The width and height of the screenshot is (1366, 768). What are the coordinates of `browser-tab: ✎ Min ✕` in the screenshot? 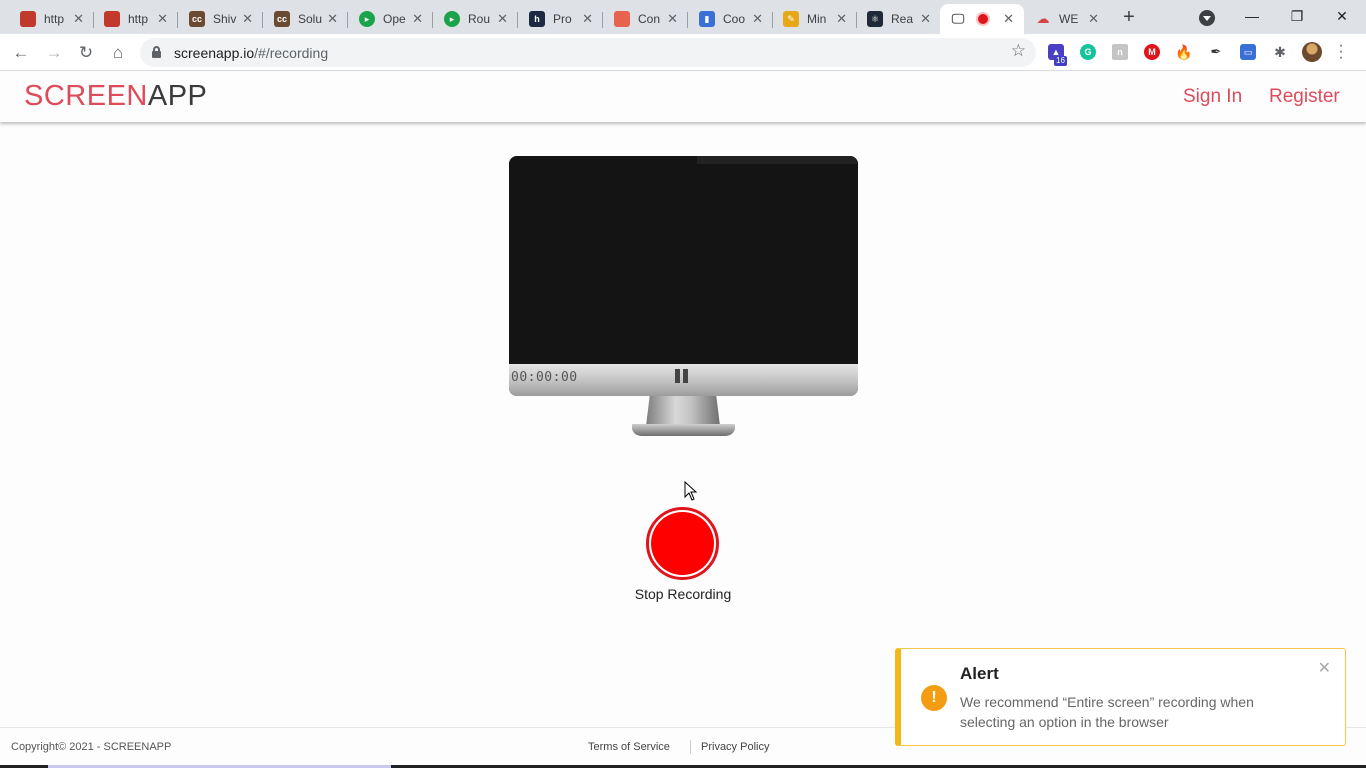 It's located at (815, 19).